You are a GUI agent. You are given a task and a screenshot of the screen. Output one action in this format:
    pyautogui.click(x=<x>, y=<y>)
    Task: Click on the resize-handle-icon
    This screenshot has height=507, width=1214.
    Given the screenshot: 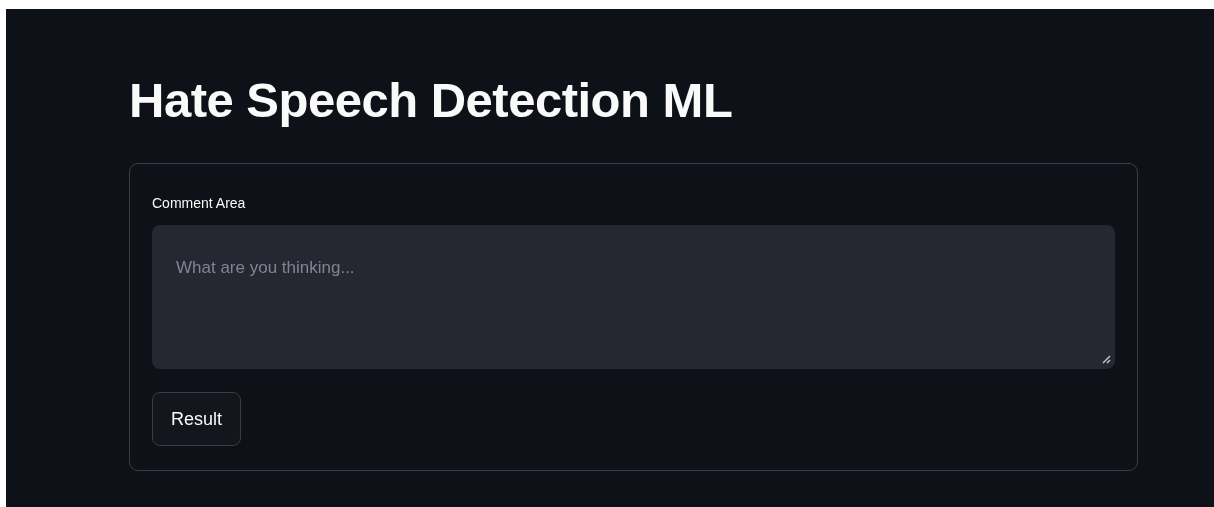 What is the action you would take?
    pyautogui.click(x=1106, y=359)
    